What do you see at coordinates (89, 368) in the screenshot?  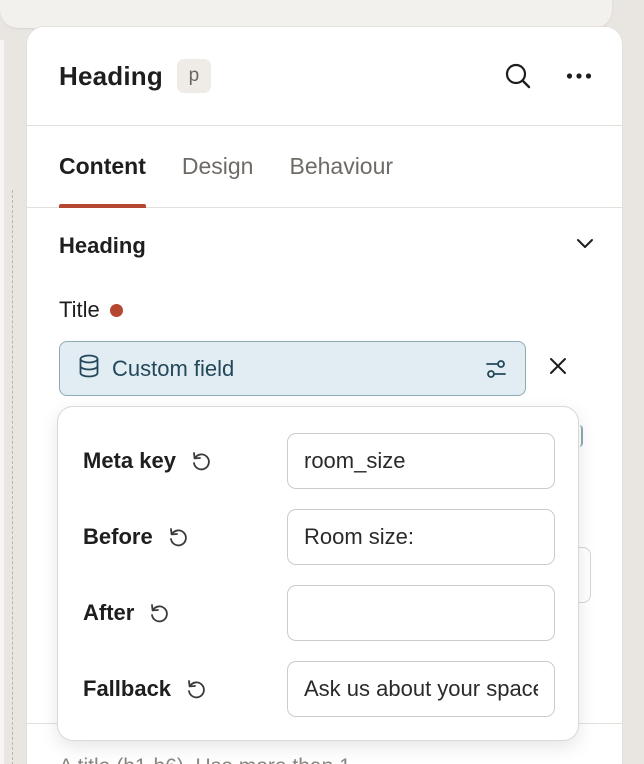 I see `database-icon` at bounding box center [89, 368].